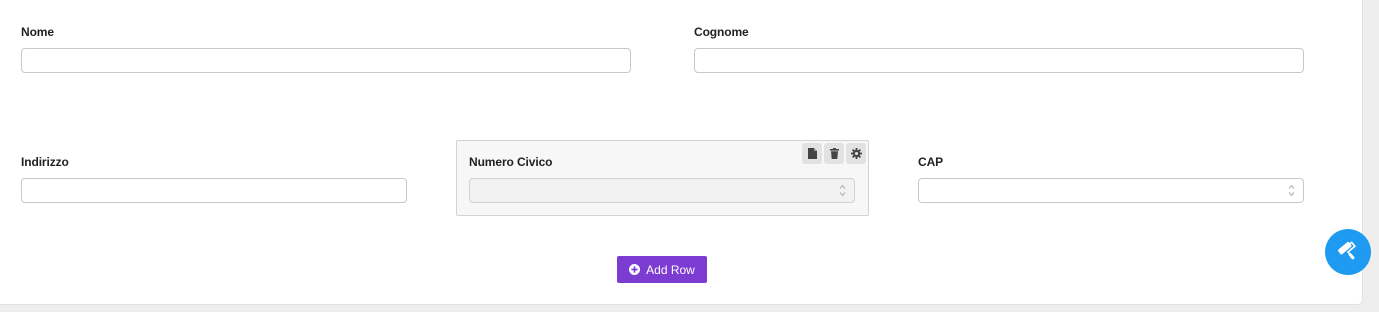  What do you see at coordinates (999, 60) in the screenshot?
I see `cognome-input` at bounding box center [999, 60].